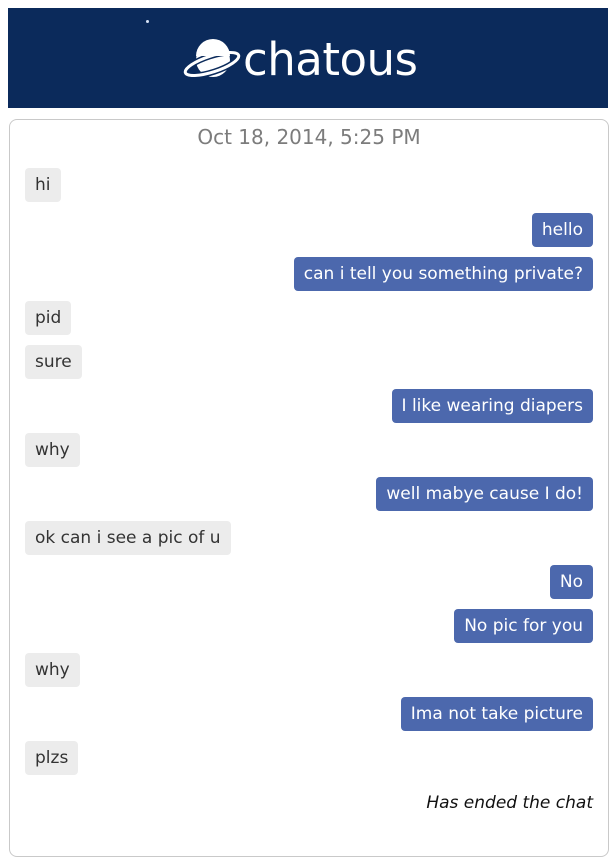 This screenshot has height=866, width=610. What do you see at coordinates (562, 230) in the screenshot?
I see `message-outgoing: hello` at bounding box center [562, 230].